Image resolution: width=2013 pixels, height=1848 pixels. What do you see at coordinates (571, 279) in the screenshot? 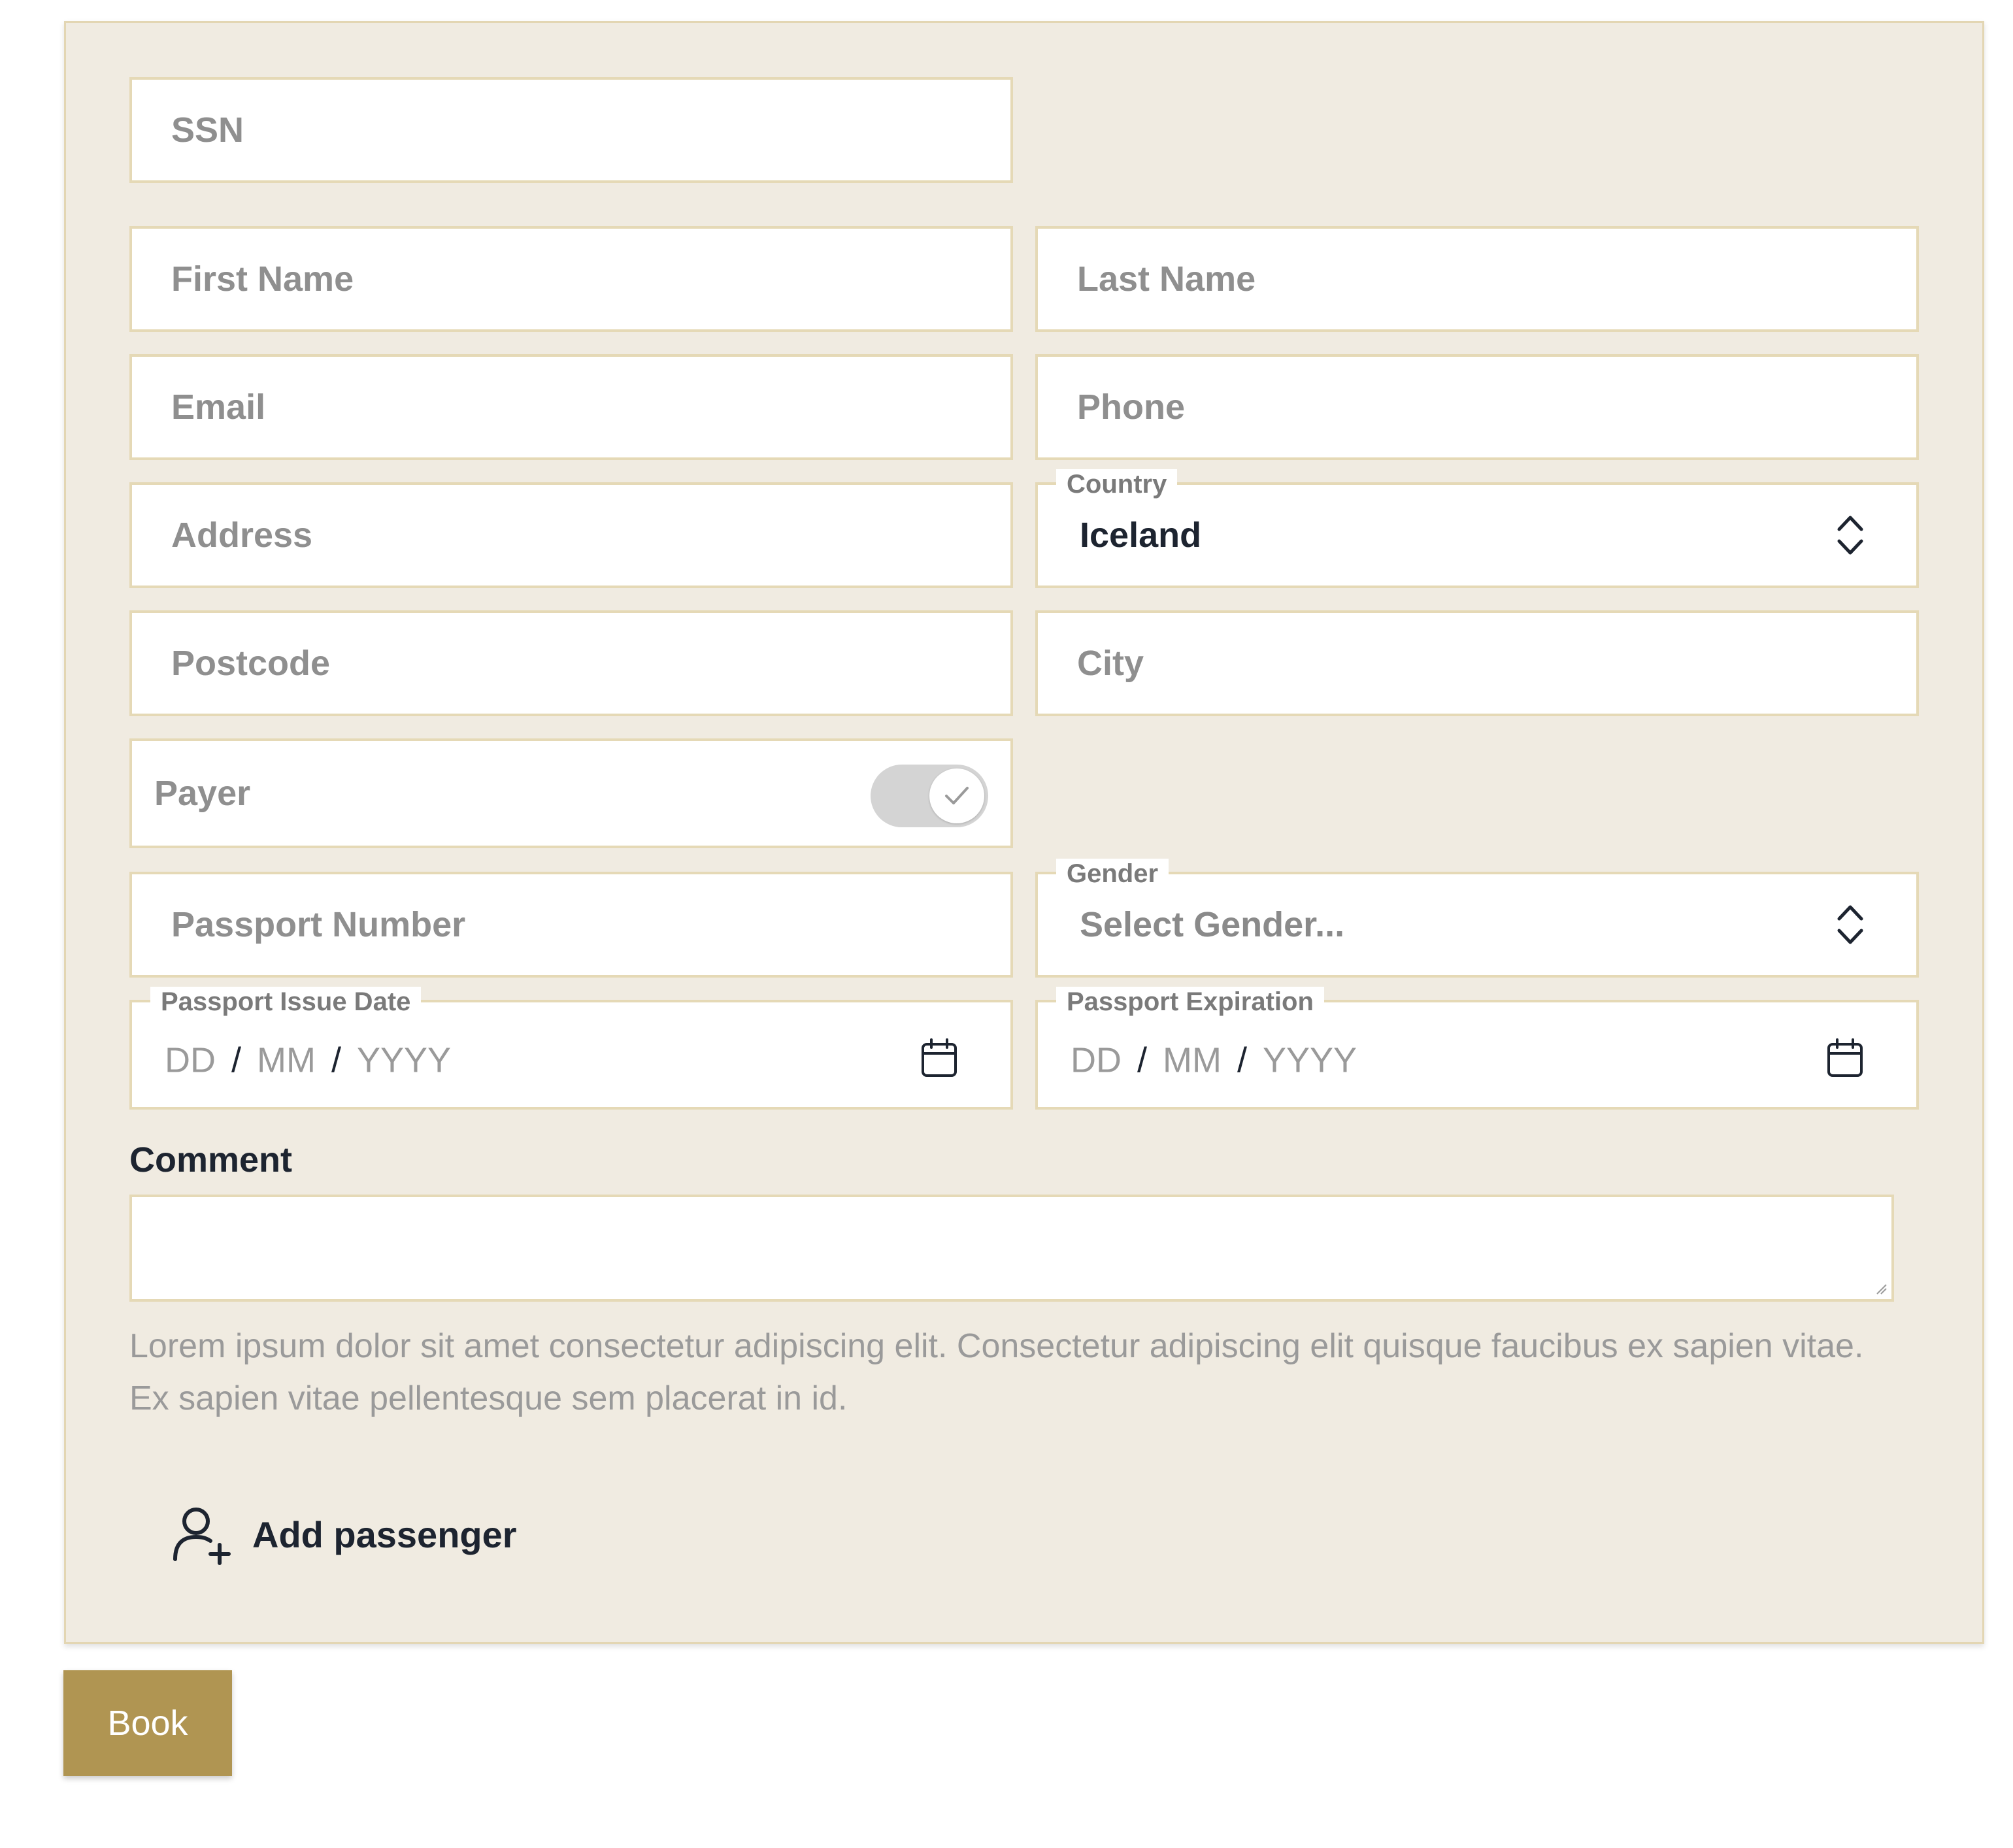
I see `first-name-field: First Name` at bounding box center [571, 279].